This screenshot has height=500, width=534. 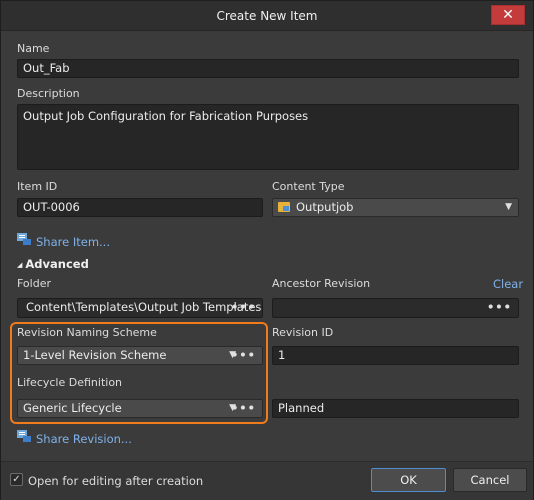 I want to click on title-bar: Create New Item ✕, so click(x=267, y=16).